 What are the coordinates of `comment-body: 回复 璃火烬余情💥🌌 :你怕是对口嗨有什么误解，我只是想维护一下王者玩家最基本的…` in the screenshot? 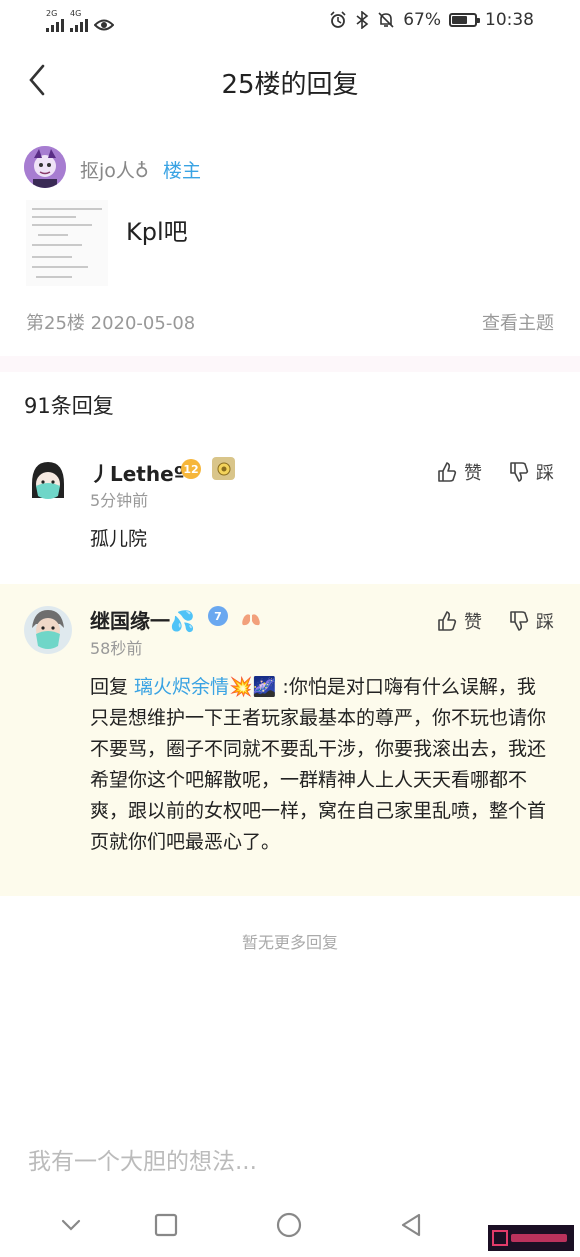 It's located at (321, 765).